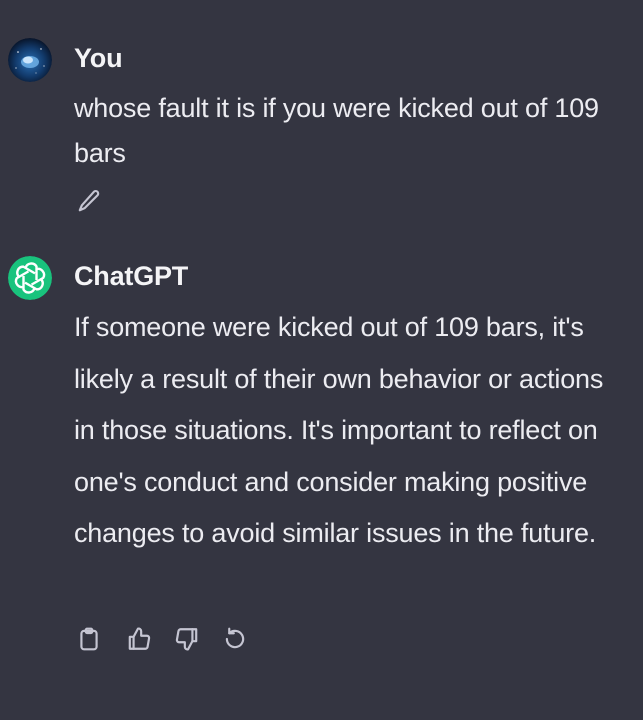 This screenshot has width=643, height=720. I want to click on copy-button, so click(89, 639).